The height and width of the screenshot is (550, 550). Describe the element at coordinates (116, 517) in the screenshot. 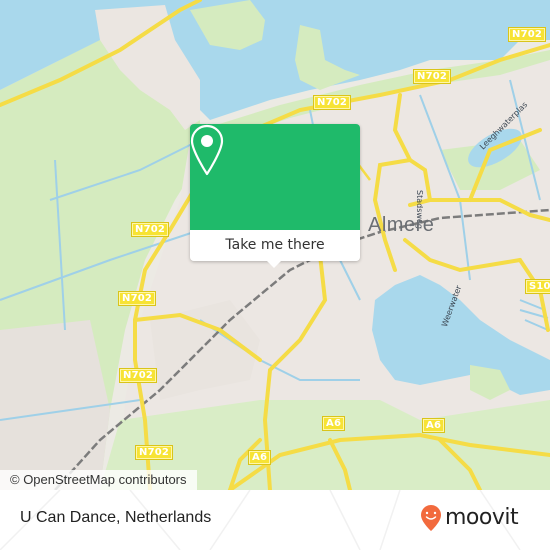

I see `place-name: U Can Dance, Netherlands` at that location.